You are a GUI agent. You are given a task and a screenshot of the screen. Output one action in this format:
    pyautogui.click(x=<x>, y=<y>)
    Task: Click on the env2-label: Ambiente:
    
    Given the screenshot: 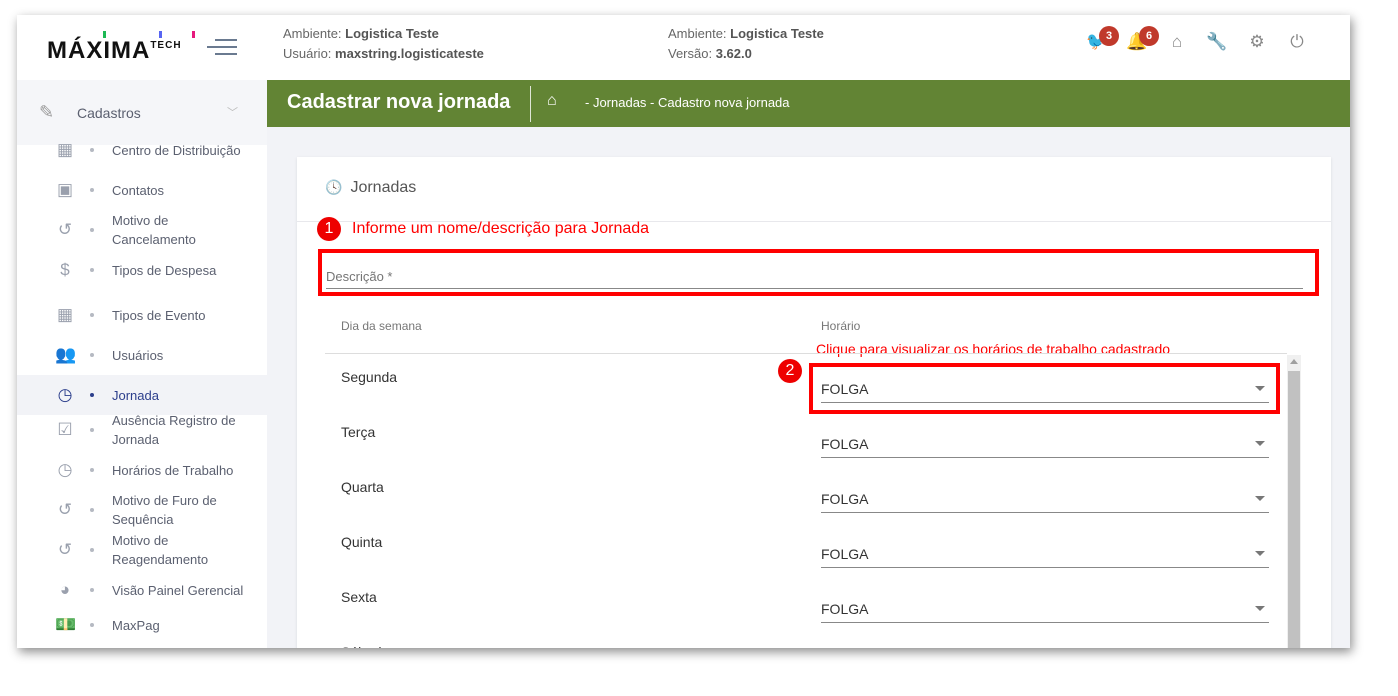 What is the action you would take?
    pyautogui.click(x=697, y=33)
    